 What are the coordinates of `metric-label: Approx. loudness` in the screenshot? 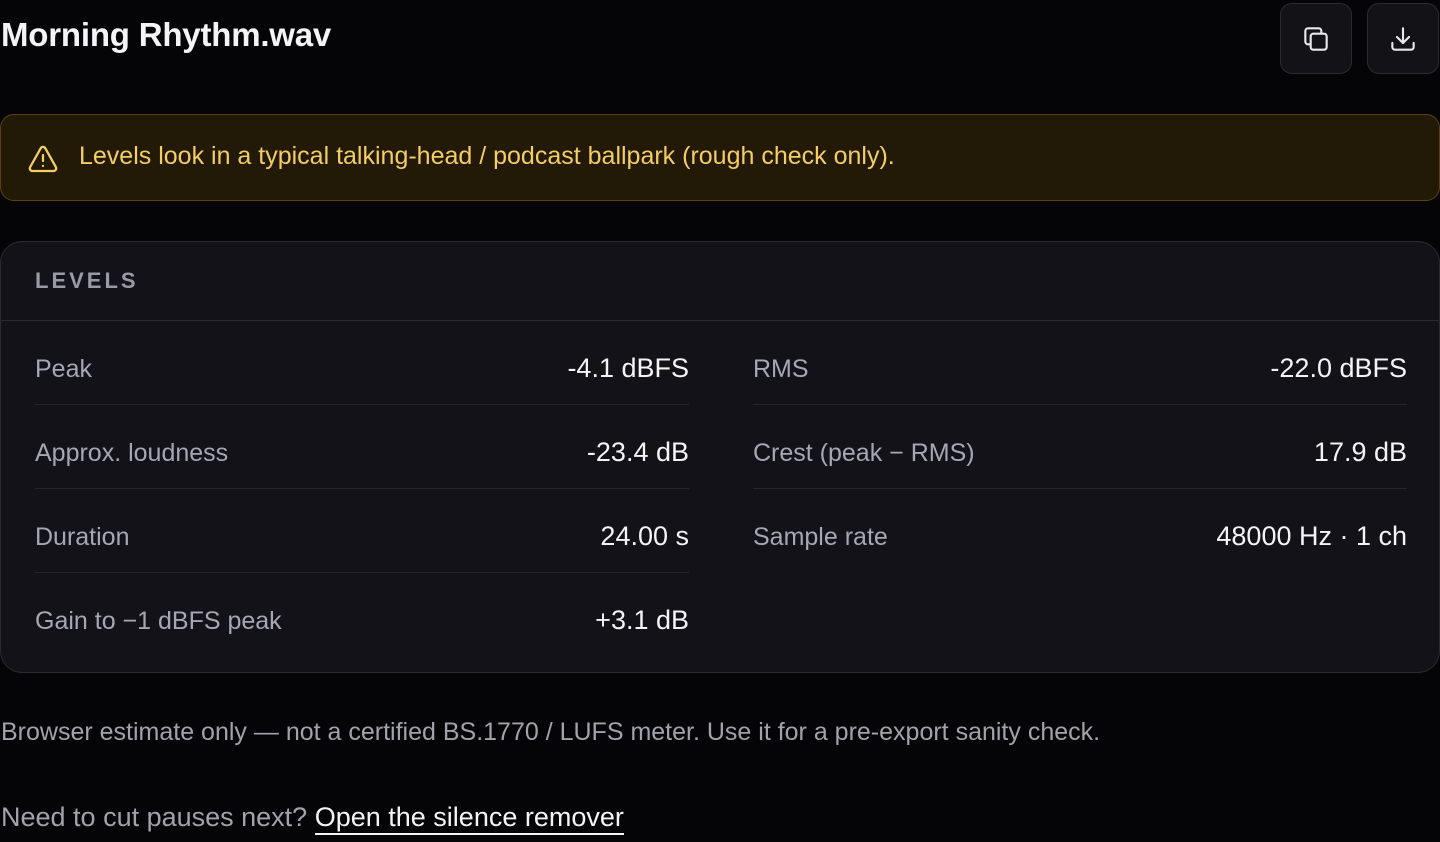 It's located at (132, 453).